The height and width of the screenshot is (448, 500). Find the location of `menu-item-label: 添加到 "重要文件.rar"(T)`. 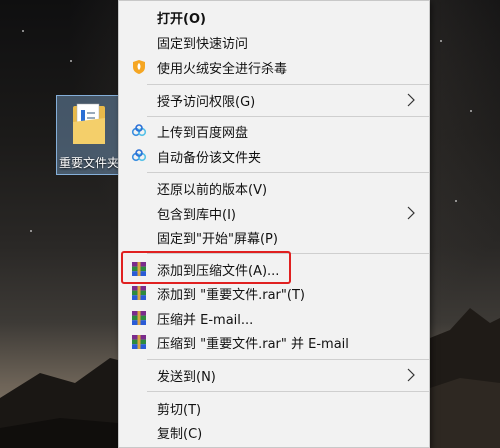

menu-item-label: 添加到 "重要文件.rar"(T) is located at coordinates (231, 295).